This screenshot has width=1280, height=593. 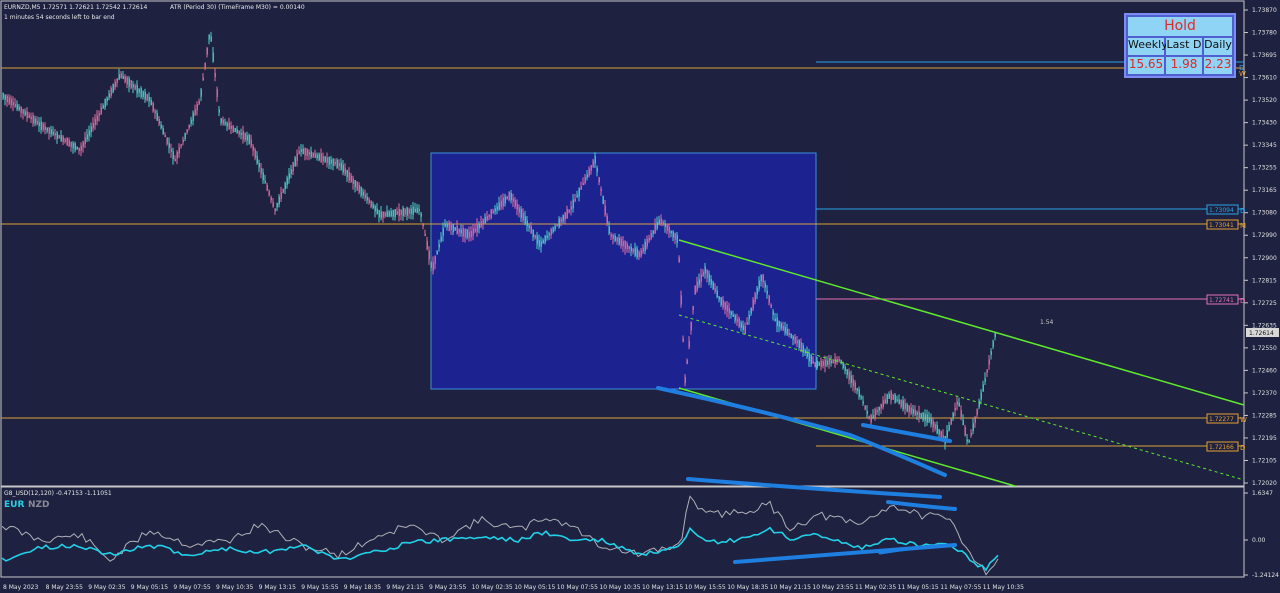 What do you see at coordinates (1264, 415) in the screenshot?
I see `price-tick-label: 1.72285` at bounding box center [1264, 415].